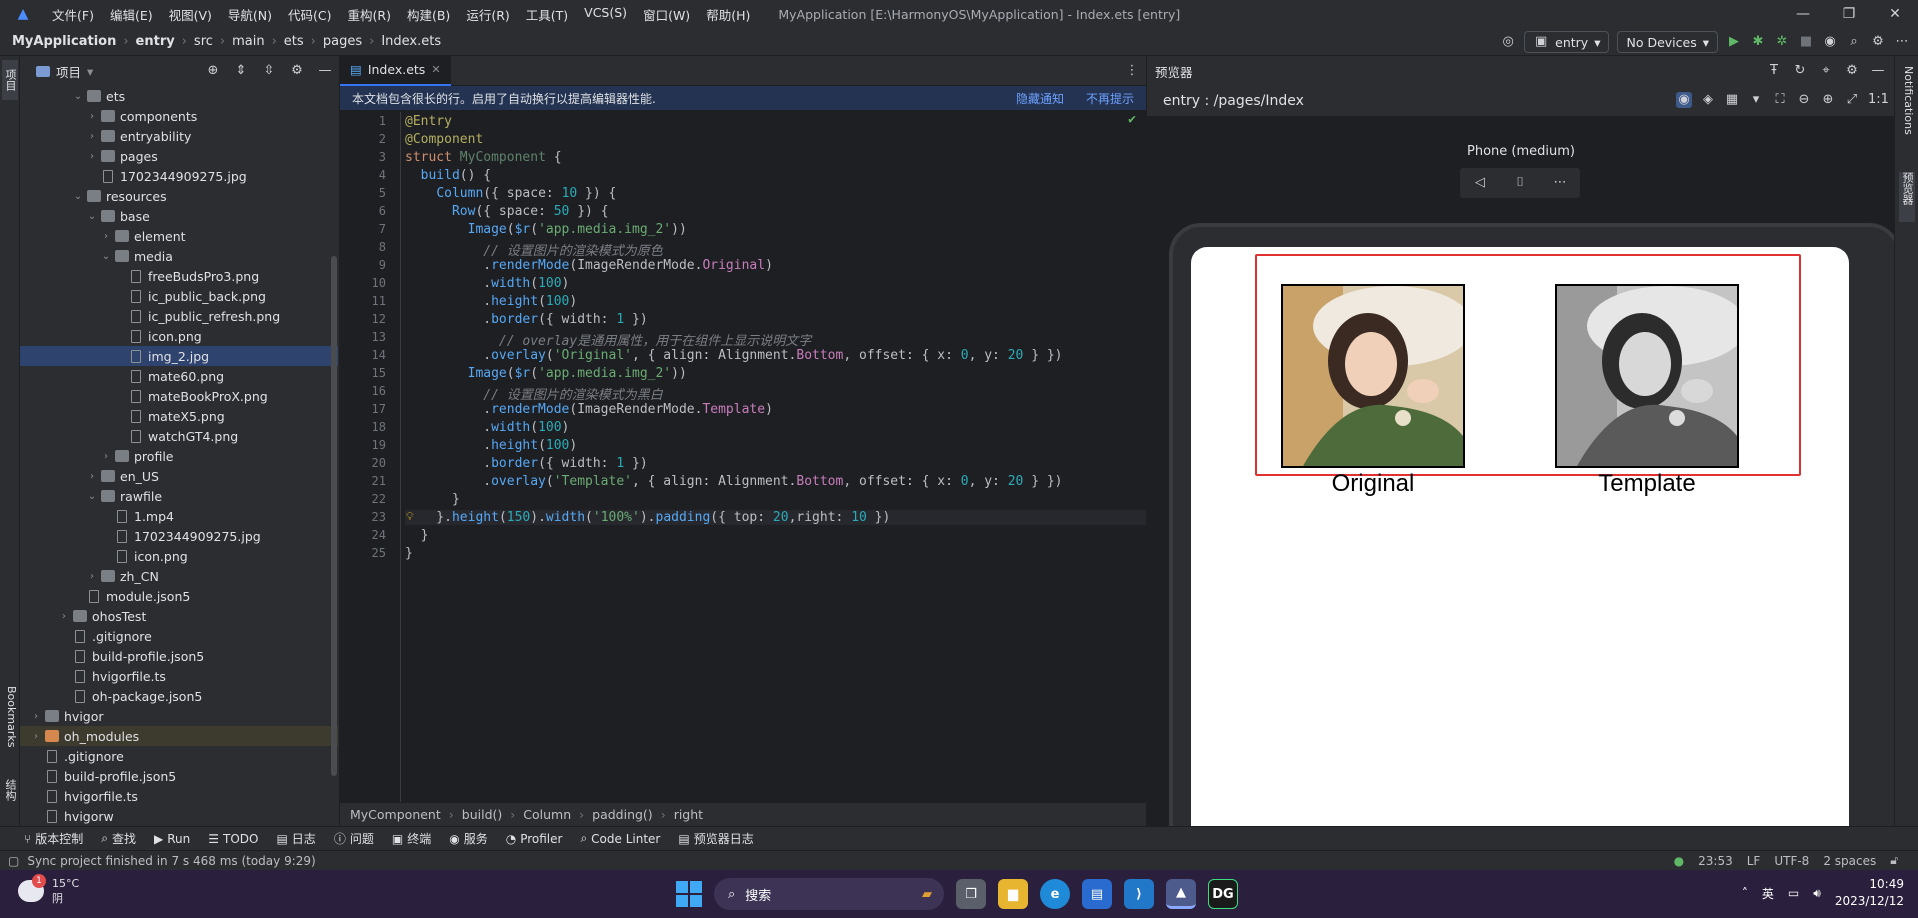 Image resolution: width=1918 pixels, height=918 pixels. I want to click on volume-icon: 🔊︎, so click(1817, 893).